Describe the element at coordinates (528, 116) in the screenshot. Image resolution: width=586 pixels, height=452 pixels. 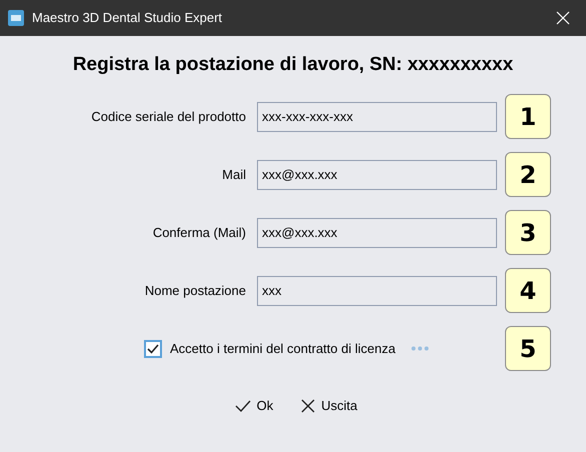
I see `step-number: 1` at that location.